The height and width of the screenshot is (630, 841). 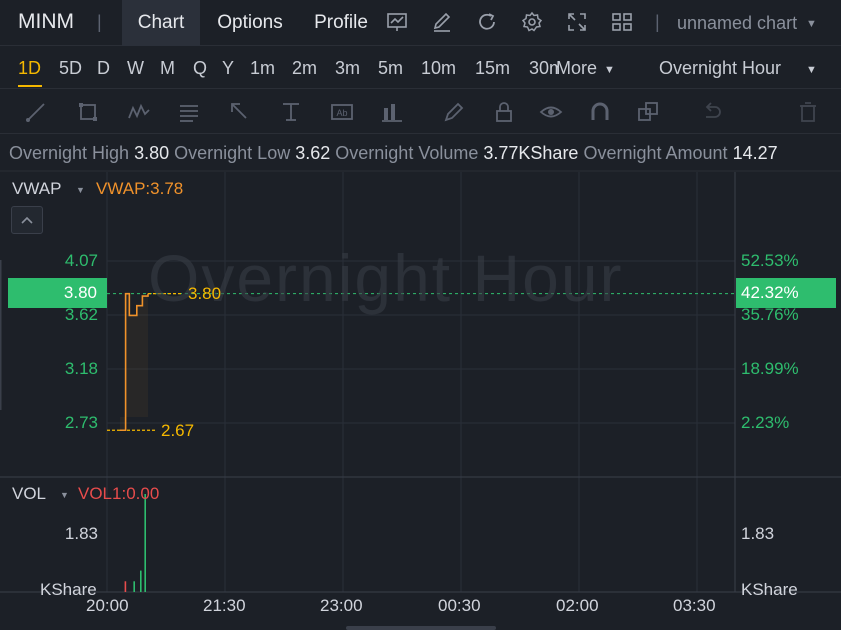 What do you see at coordinates (341, 605) in the screenshot?
I see `time-axis-label: 23:00` at bounding box center [341, 605].